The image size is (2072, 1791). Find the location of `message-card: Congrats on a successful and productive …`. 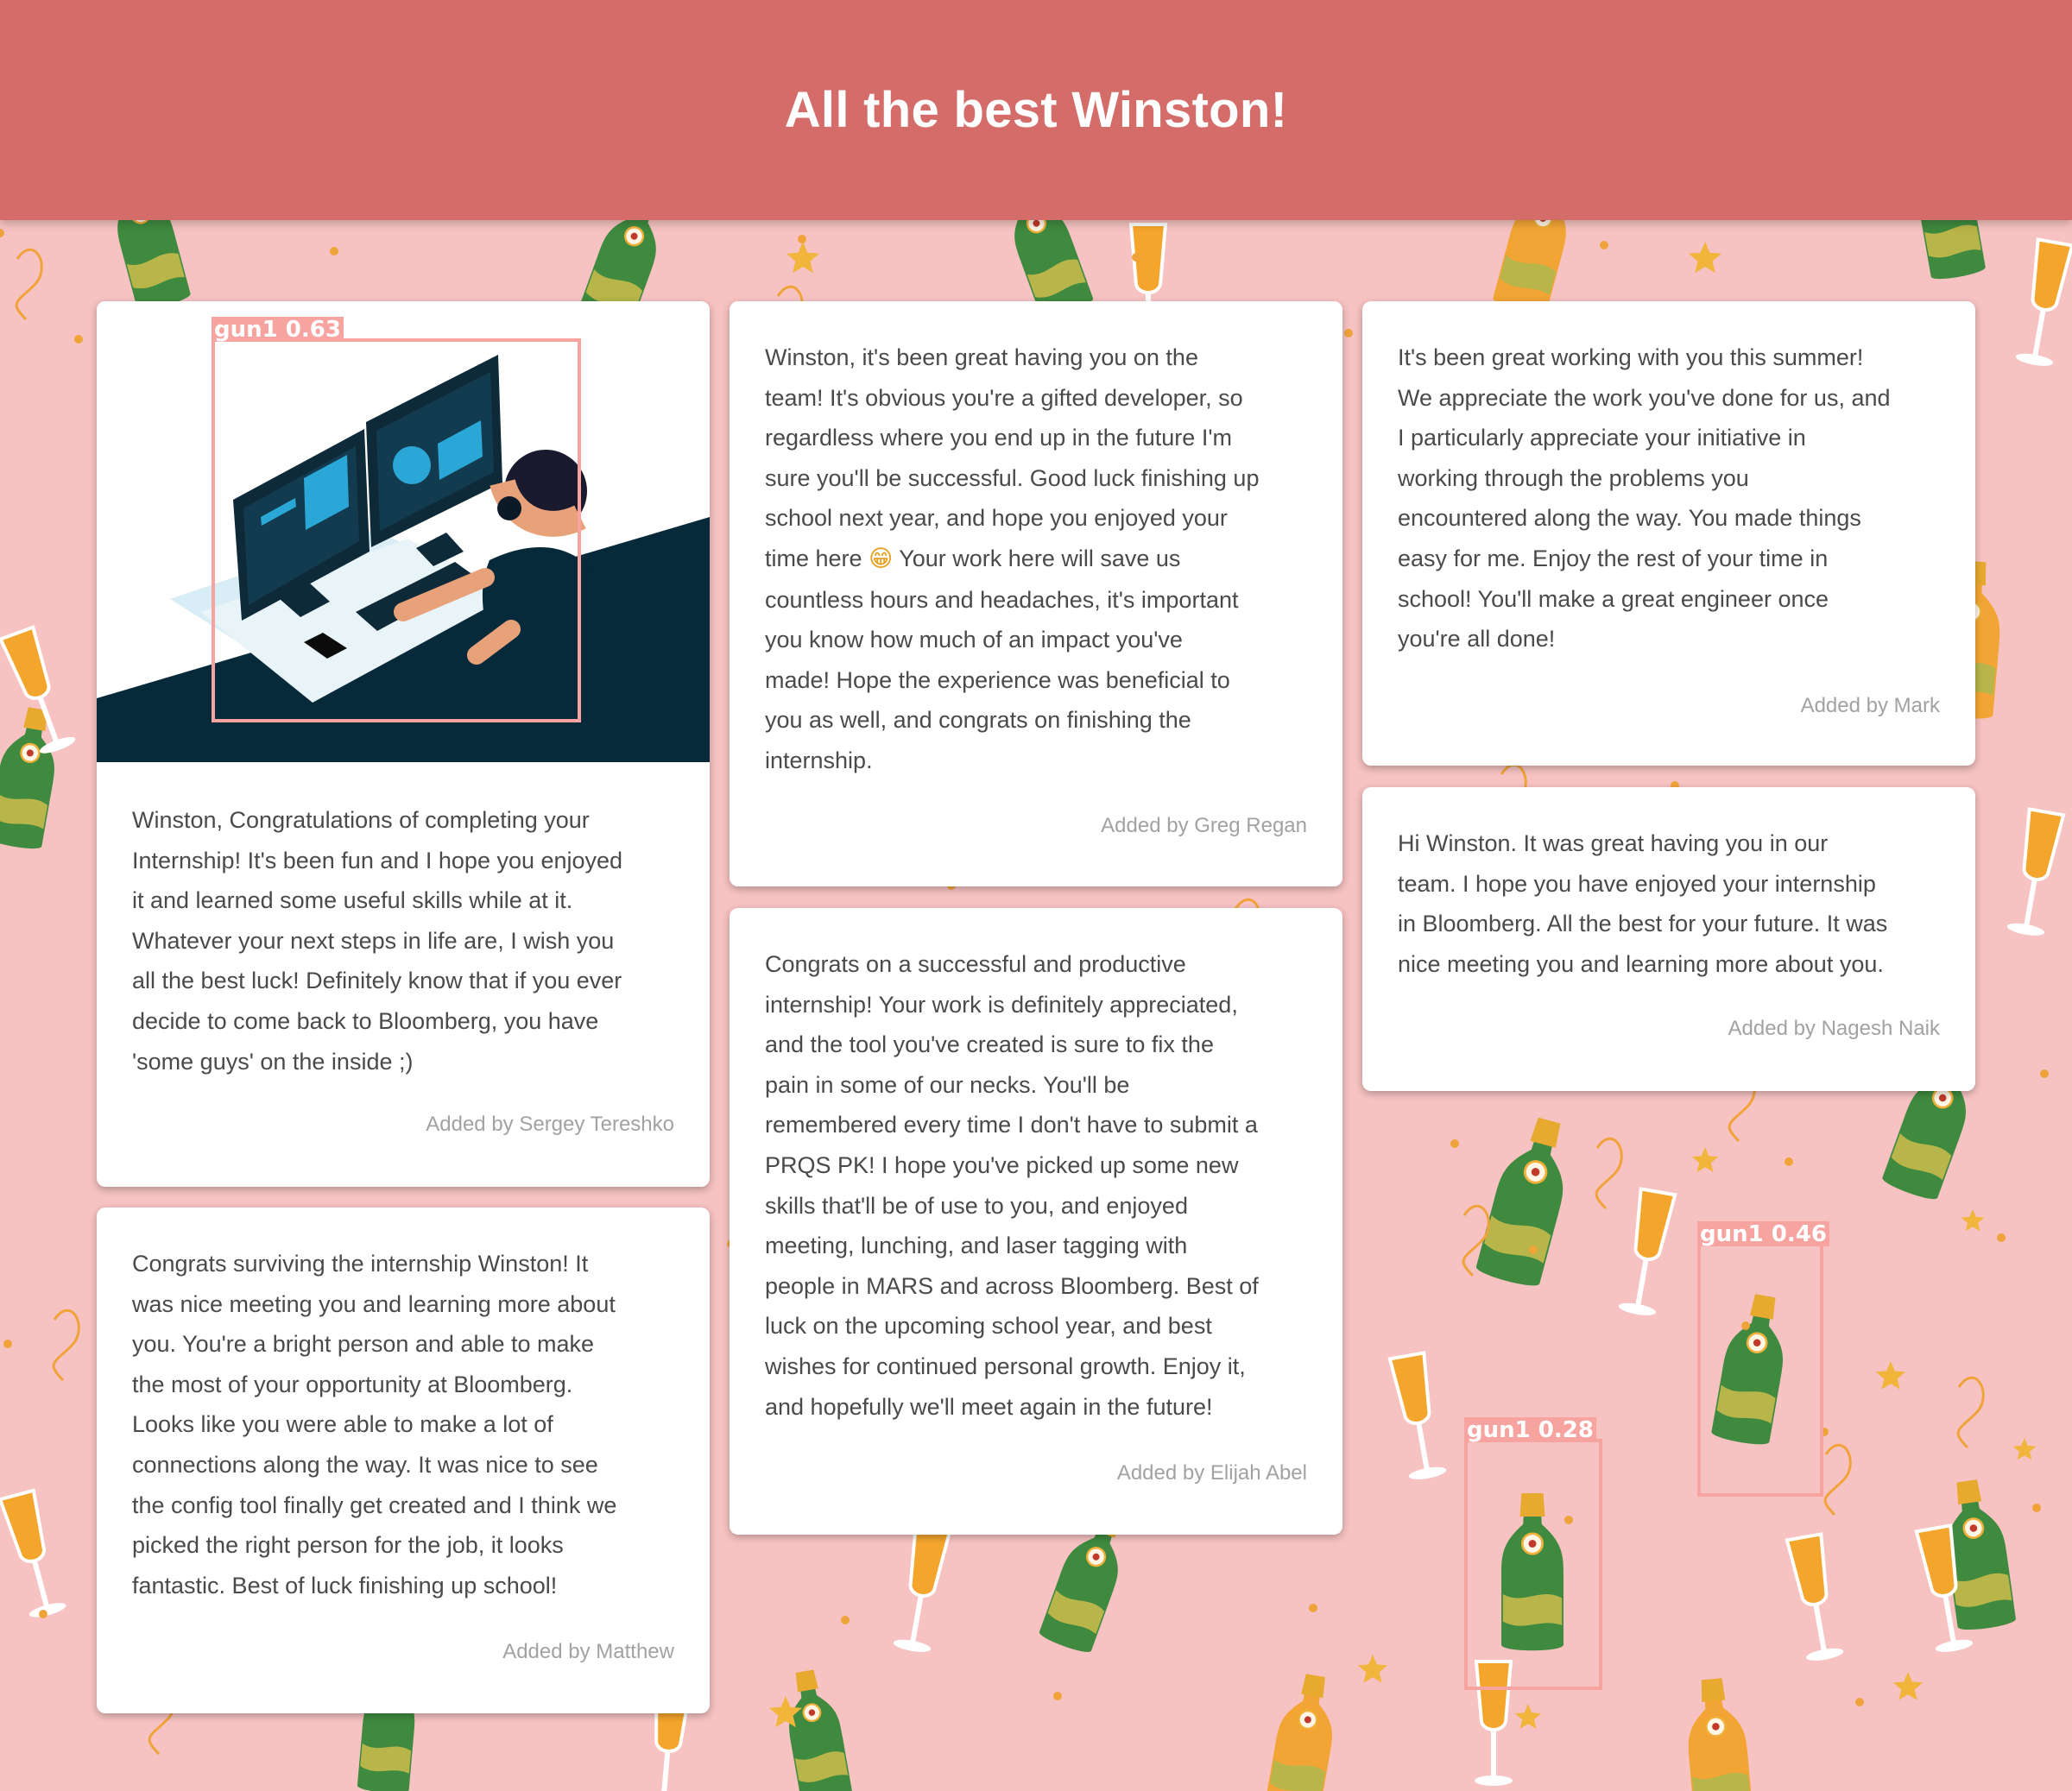

message-card: Congrats on a successful and productive … is located at coordinates (1036, 1221).